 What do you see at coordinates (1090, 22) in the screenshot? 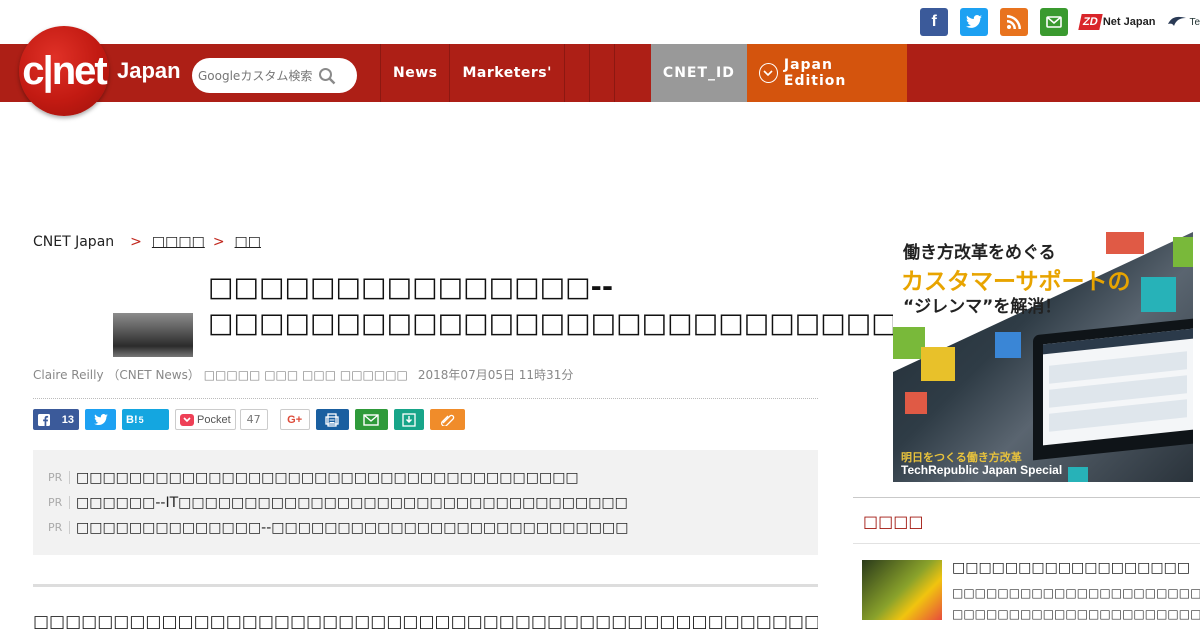
I see `zdnet-logo: ZD` at bounding box center [1090, 22].